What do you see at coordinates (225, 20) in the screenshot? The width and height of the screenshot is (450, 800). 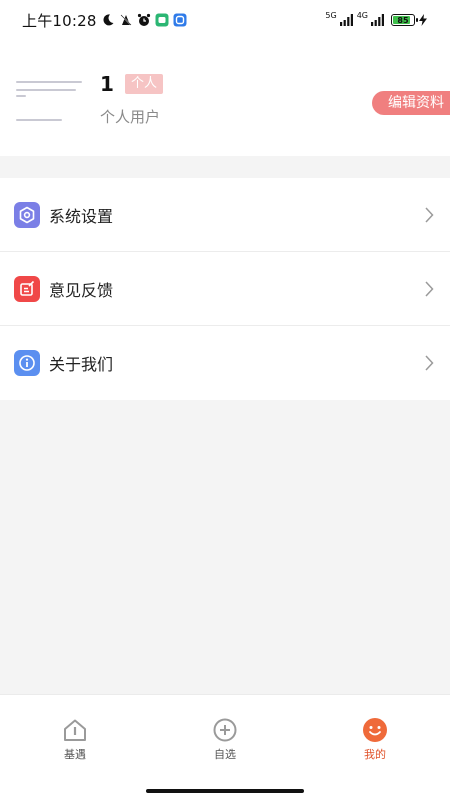 I see `status-bar: 上午10:28 5G 4G 85` at bounding box center [225, 20].